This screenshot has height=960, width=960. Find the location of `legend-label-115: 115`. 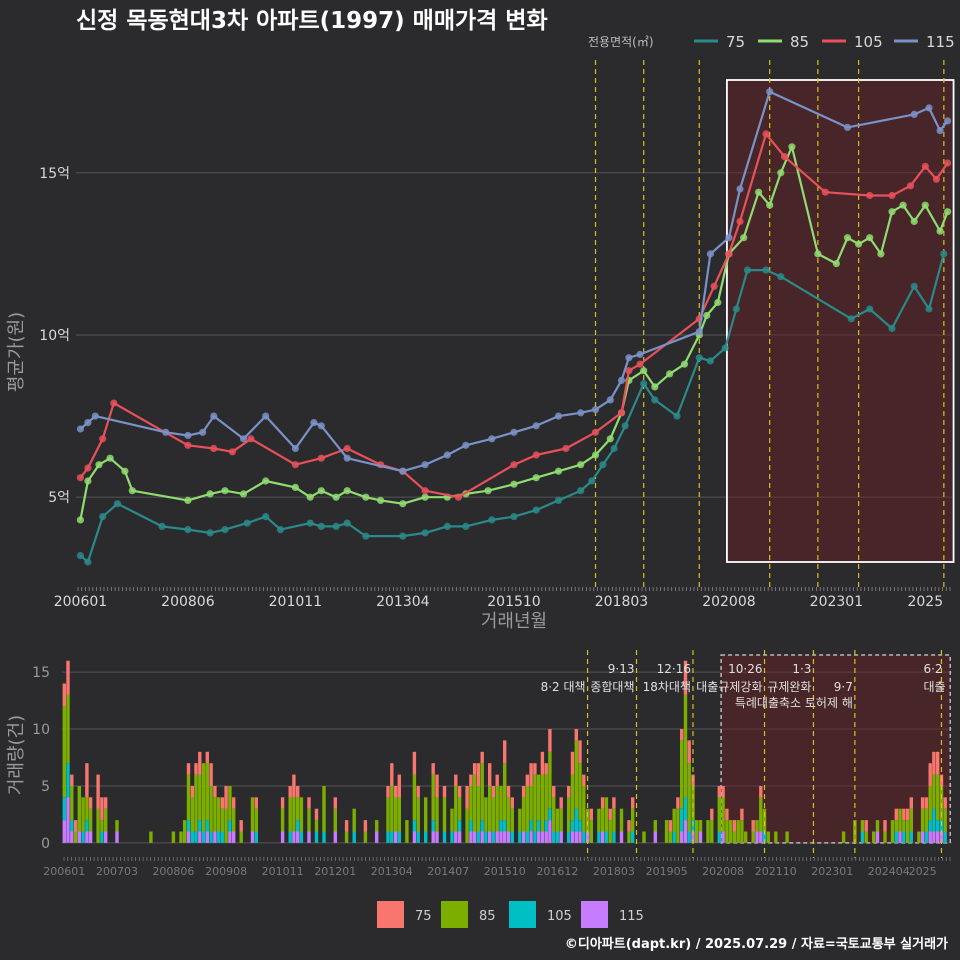

legend-label-115: 115 is located at coordinates (940, 42).